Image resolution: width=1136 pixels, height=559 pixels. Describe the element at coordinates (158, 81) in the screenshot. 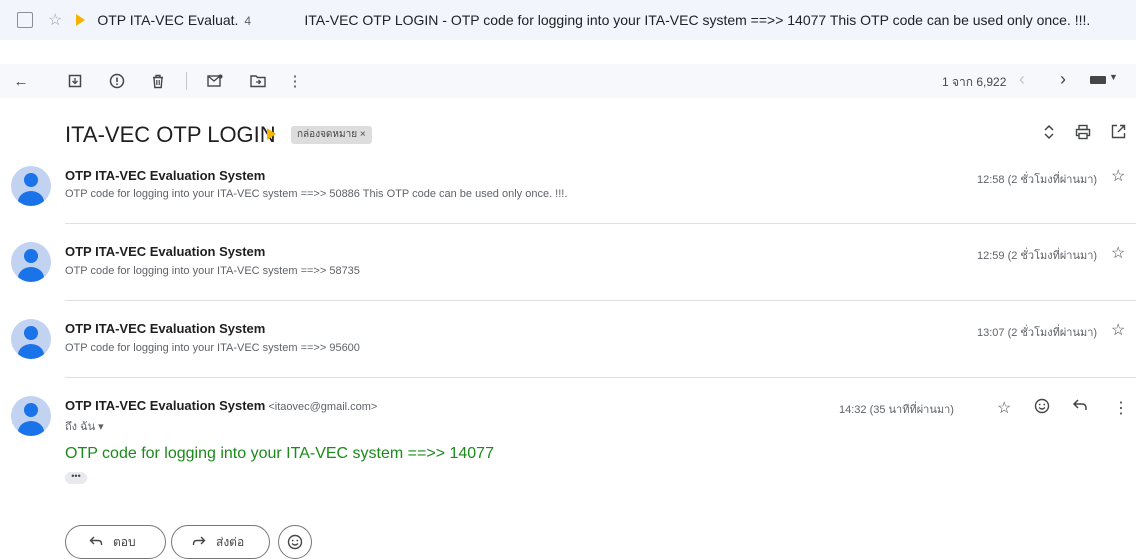

I see `delete-icon` at that location.